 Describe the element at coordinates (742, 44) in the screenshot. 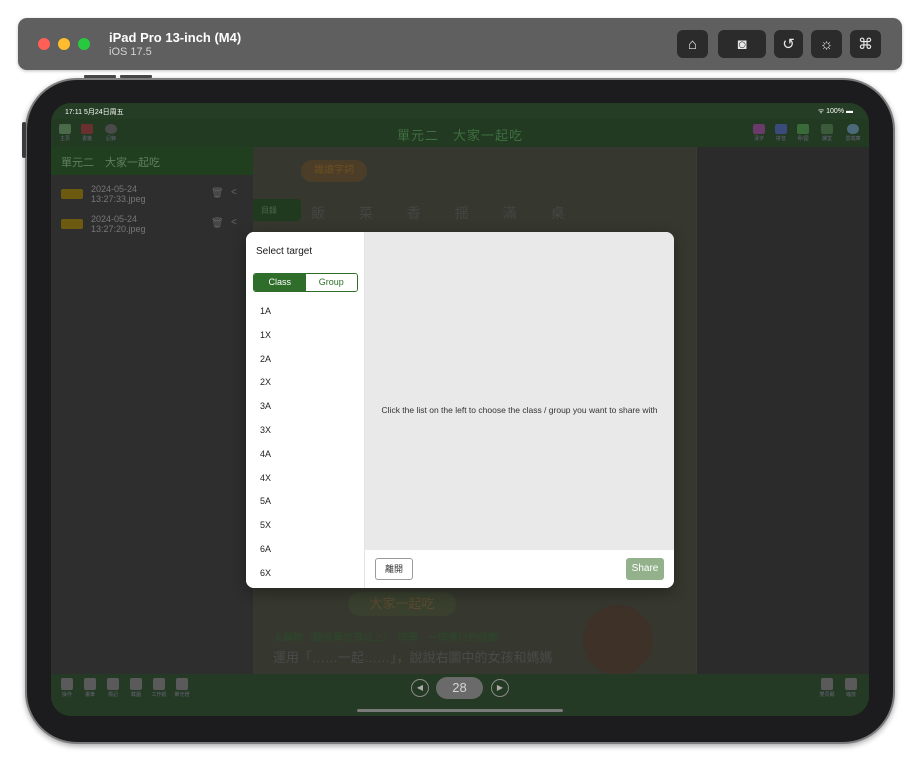

I see `screenshot-icon: ◙` at that location.